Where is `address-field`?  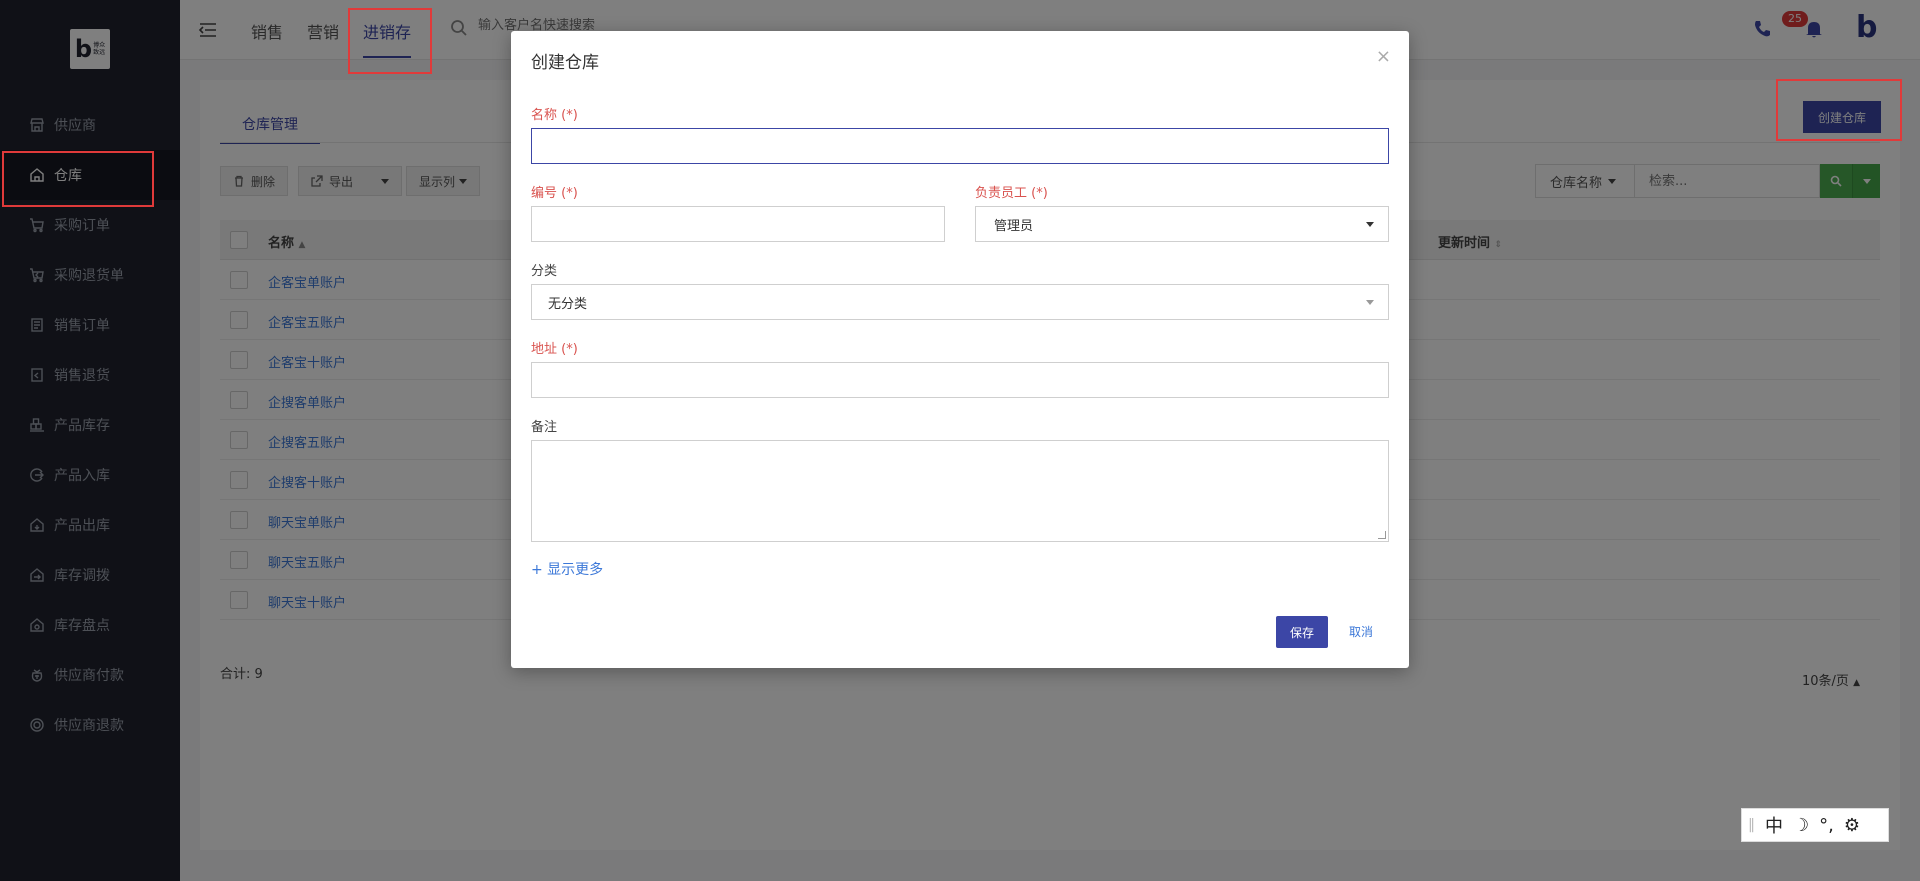
address-field is located at coordinates (960, 380).